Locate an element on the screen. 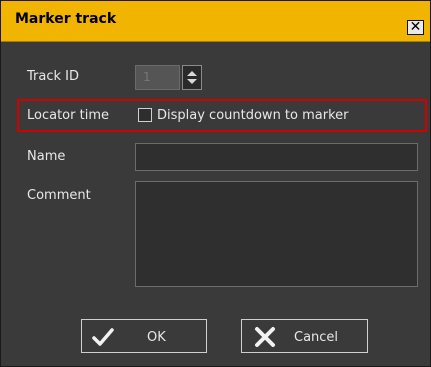  close-button: ✕ is located at coordinates (415, 27).